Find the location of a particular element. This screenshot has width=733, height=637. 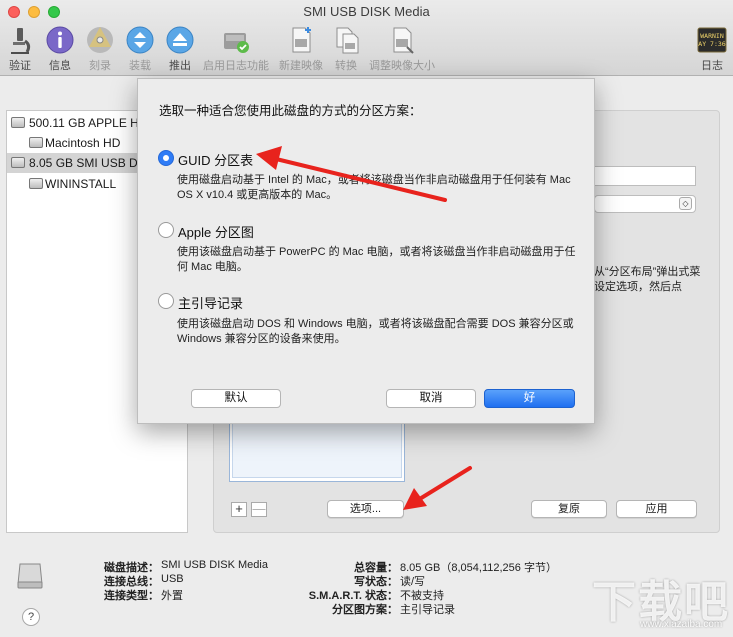

partition-hint-text: 设定选项，然后点 is located at coordinates (638, 287).